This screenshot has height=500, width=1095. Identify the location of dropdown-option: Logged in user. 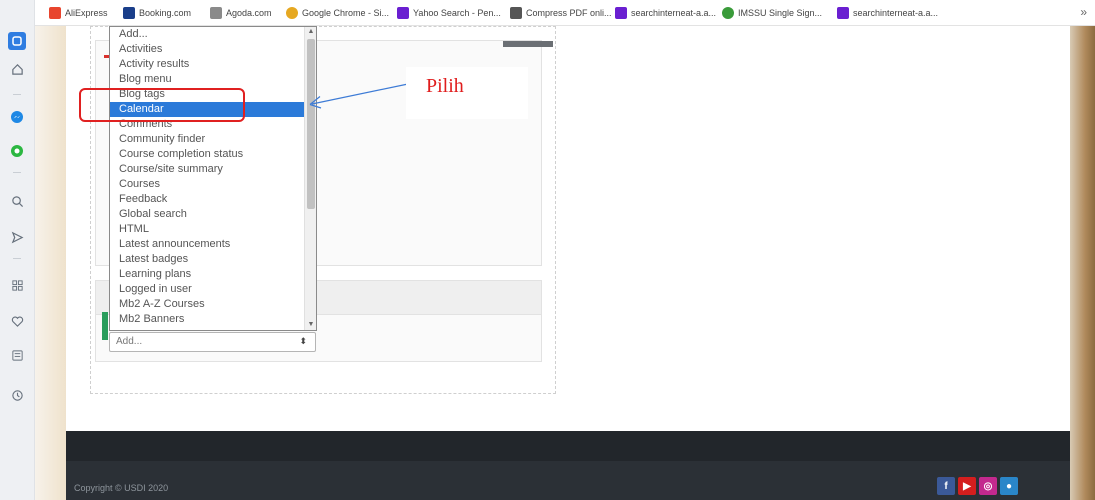
(207, 289).